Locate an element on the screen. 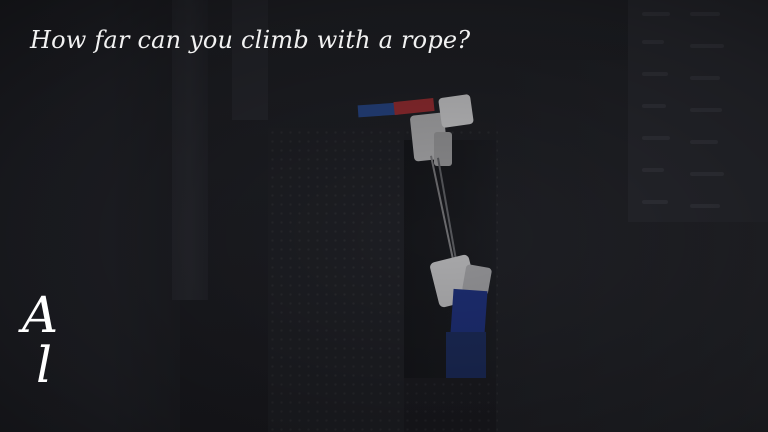  logo: A l is located at coordinates (50, 350).